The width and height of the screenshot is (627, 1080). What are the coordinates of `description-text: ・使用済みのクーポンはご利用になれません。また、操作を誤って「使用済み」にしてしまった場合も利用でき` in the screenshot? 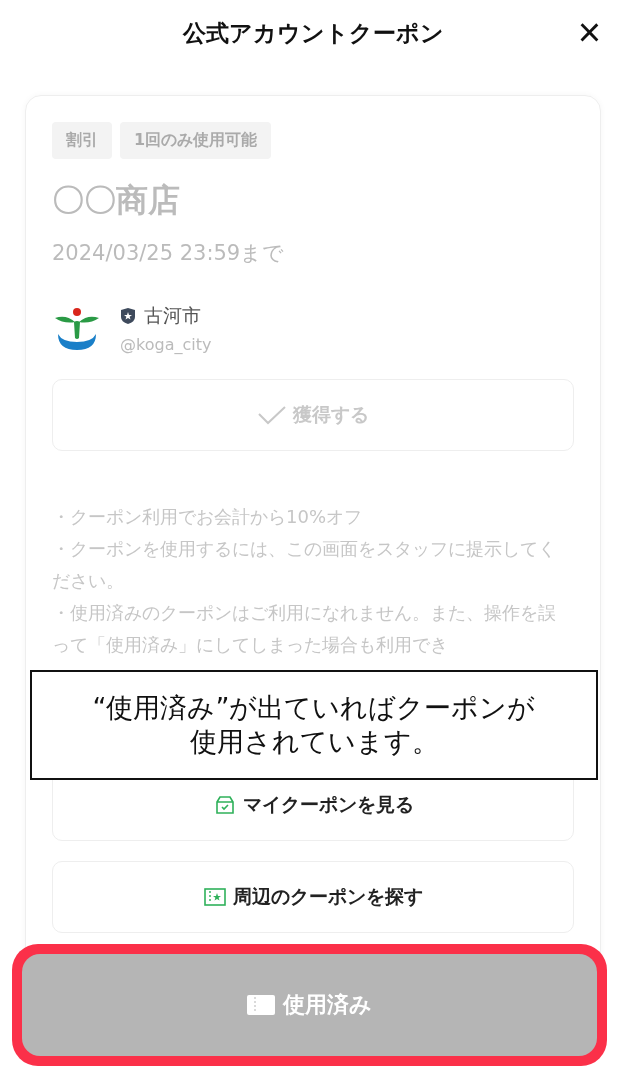 It's located at (304, 629).